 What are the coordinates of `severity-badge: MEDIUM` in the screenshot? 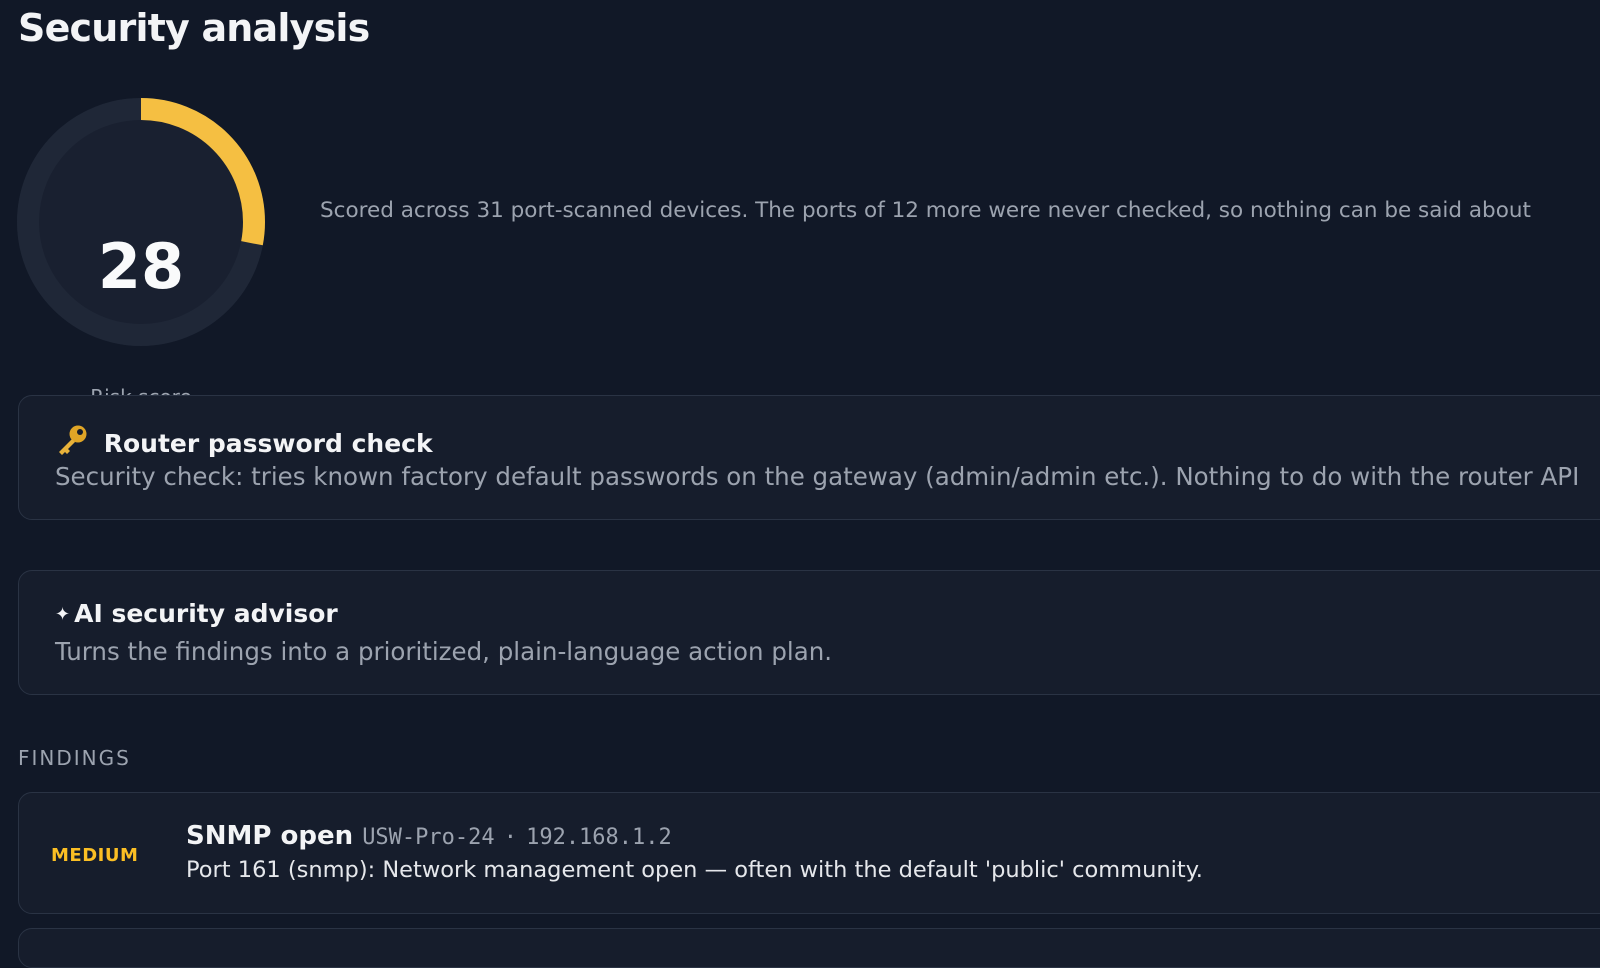 It's located at (95, 855).